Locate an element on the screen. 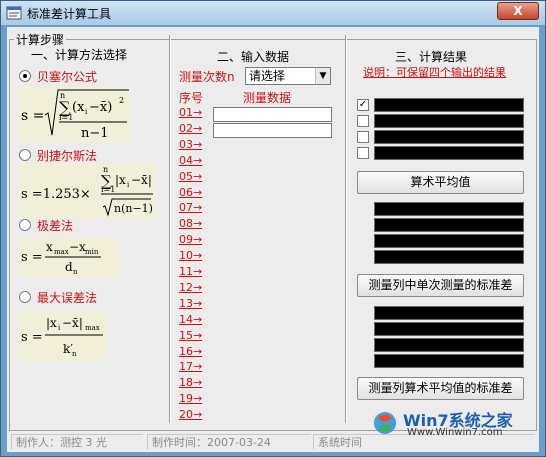  mean-button: 算术平均值 is located at coordinates (440, 182).